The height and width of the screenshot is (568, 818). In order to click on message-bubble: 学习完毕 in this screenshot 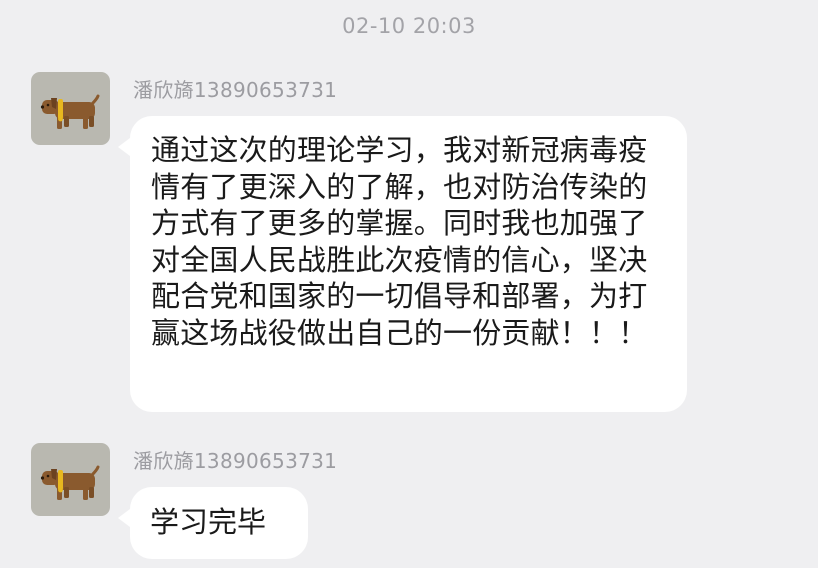, I will do `click(219, 523)`.